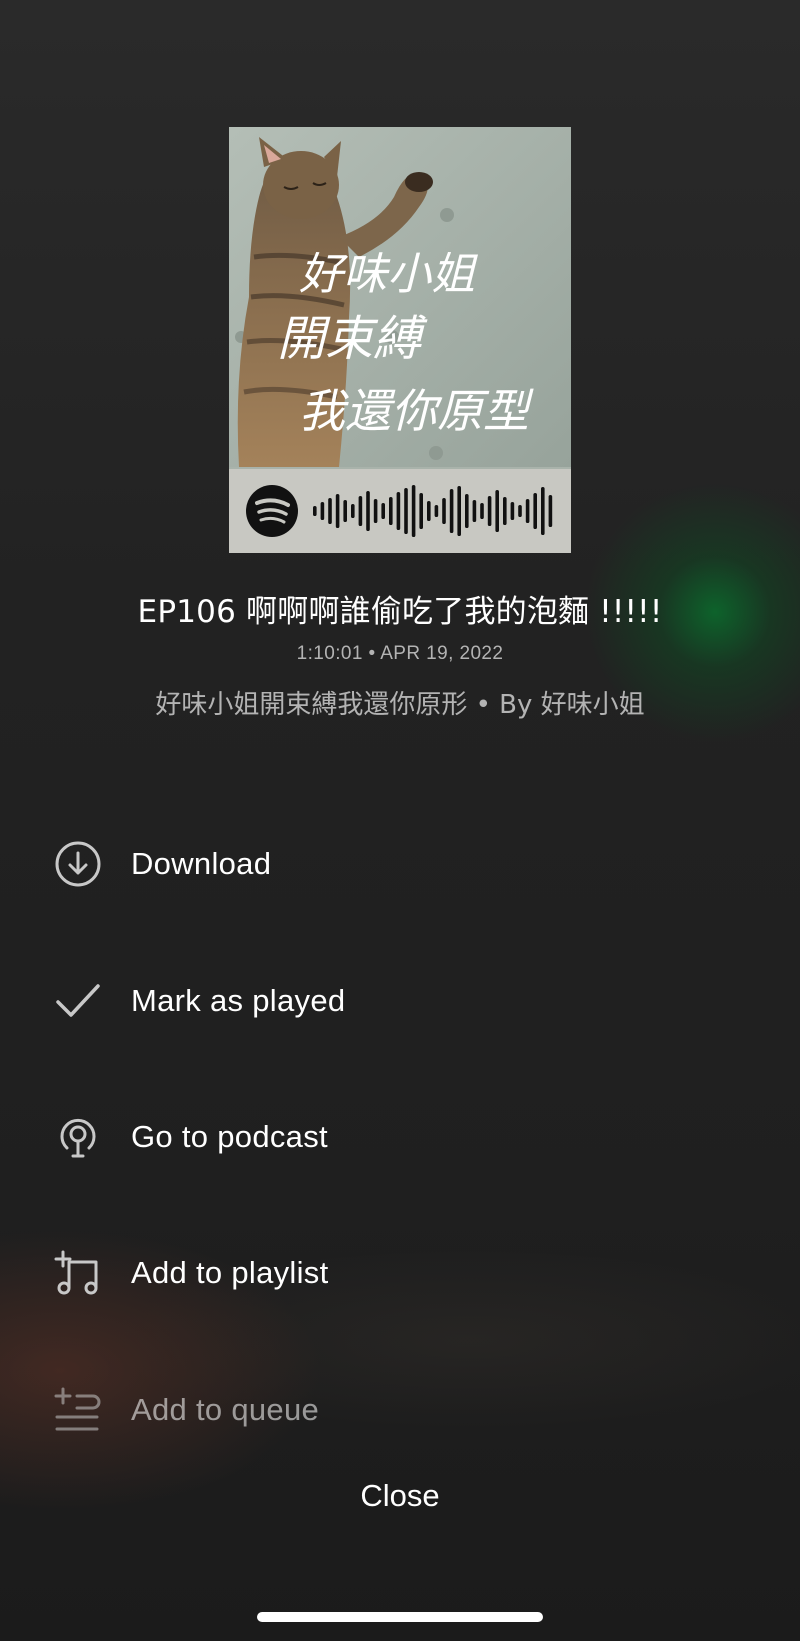  Describe the element at coordinates (201, 863) in the screenshot. I see `menu-label-download: Download` at that location.